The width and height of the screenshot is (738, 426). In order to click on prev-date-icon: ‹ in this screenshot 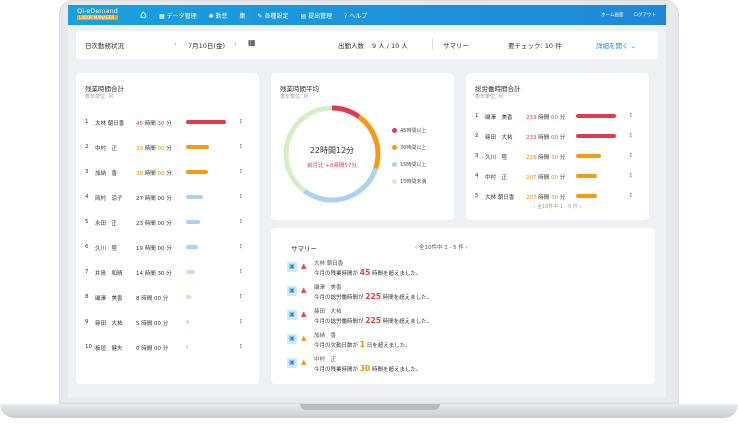, I will do `click(175, 44)`.